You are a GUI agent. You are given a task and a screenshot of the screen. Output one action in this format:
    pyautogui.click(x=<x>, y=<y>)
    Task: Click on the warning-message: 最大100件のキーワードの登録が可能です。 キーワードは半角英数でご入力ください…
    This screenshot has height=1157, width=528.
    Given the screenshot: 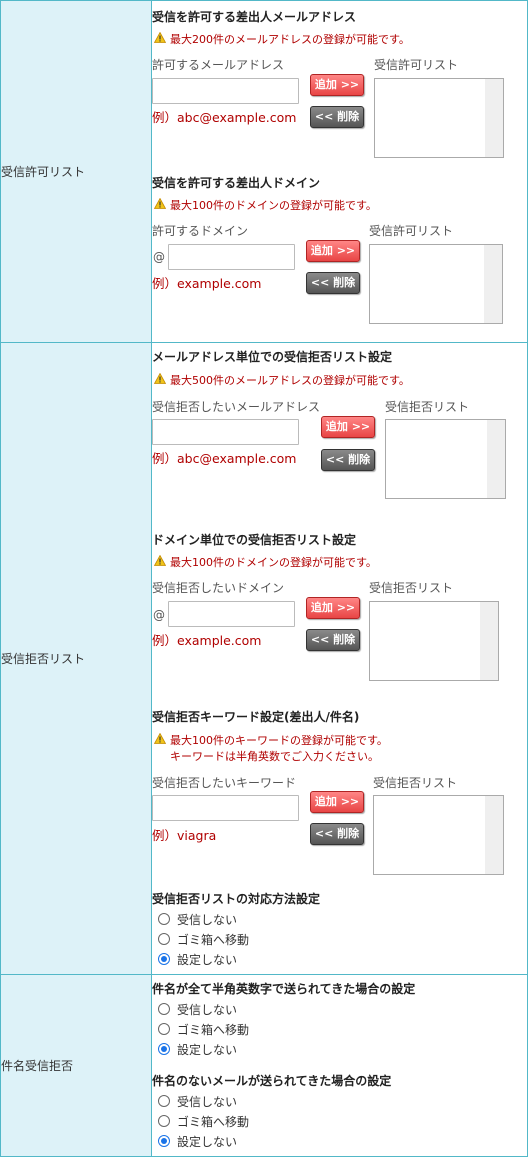 What is the action you would take?
    pyautogui.click(x=270, y=748)
    